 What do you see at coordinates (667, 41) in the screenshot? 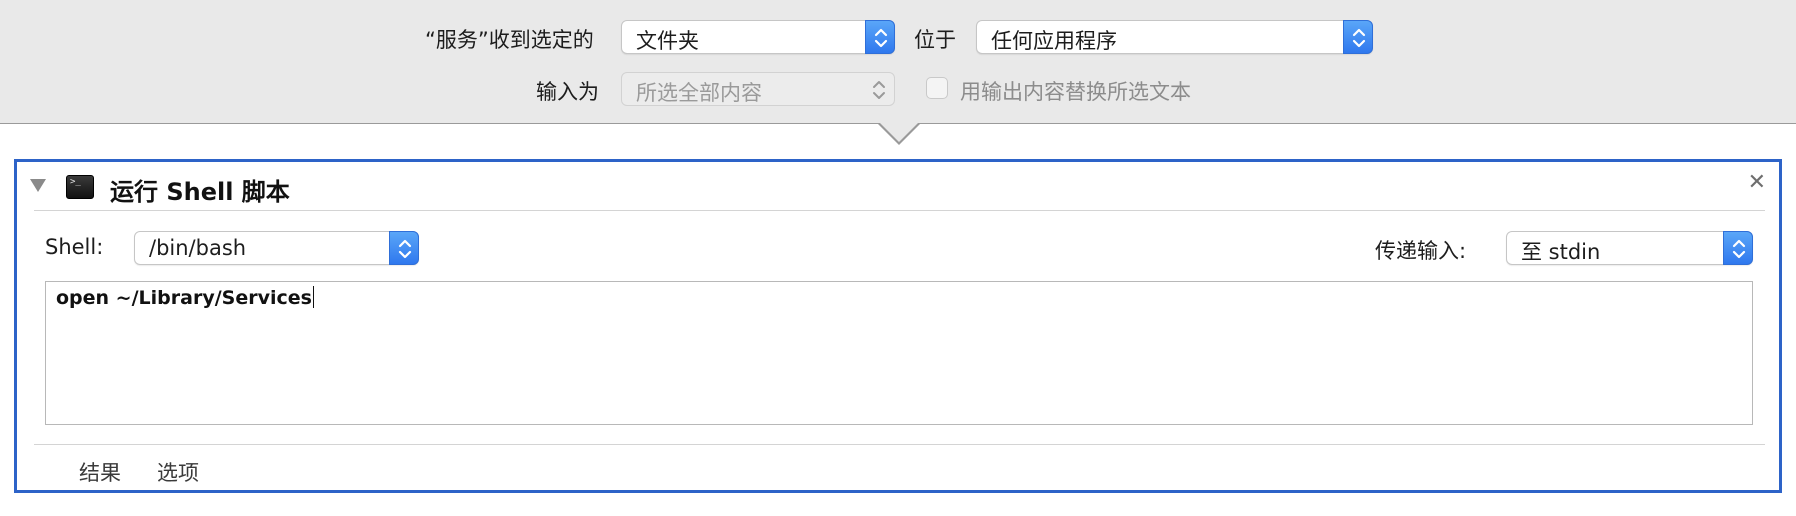
I see `service-input-type-value: 文件夹` at bounding box center [667, 41].